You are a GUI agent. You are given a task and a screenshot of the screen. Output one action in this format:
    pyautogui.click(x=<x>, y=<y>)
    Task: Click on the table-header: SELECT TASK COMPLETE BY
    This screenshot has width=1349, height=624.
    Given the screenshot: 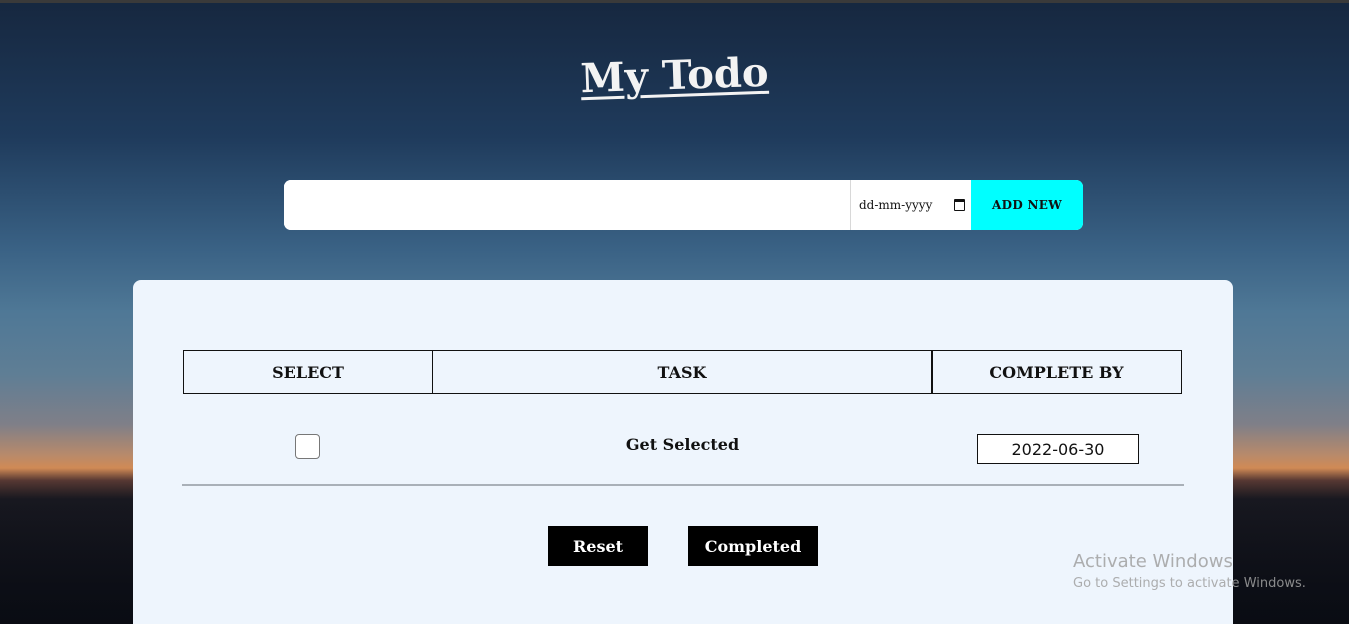 What is the action you would take?
    pyautogui.click(x=683, y=372)
    